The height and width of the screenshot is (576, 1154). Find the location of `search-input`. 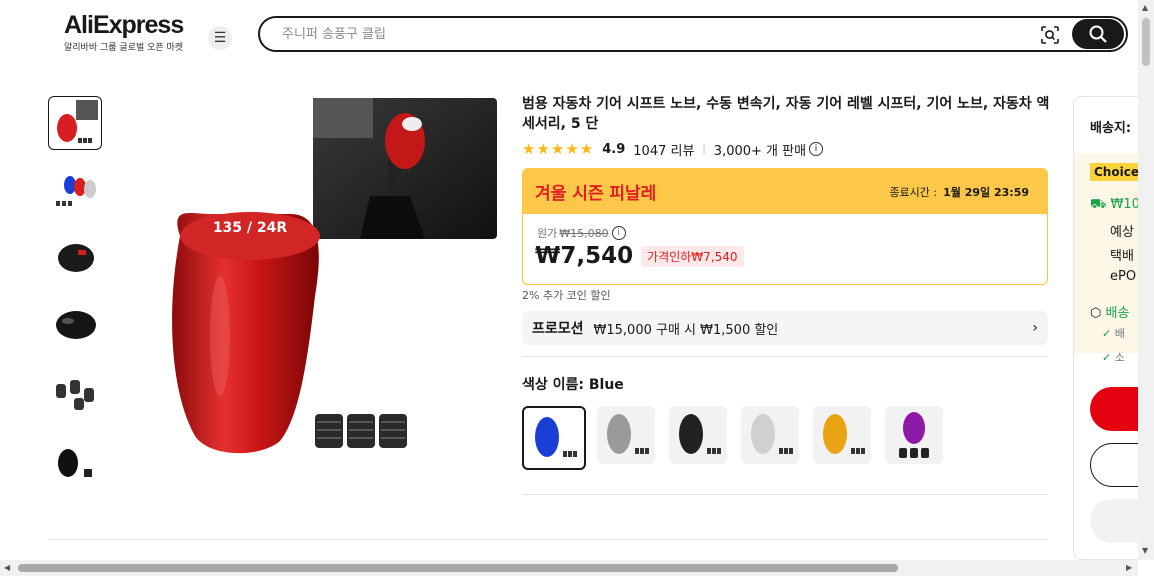

search-input is located at coordinates (652, 34).